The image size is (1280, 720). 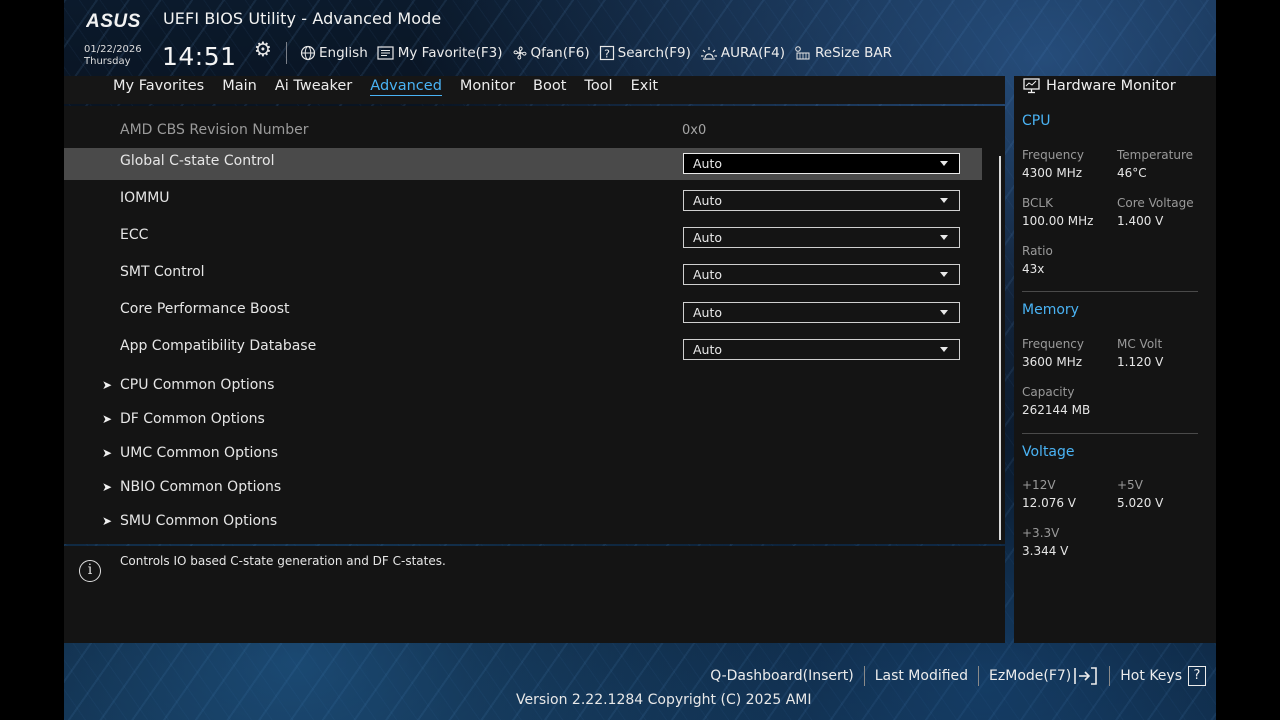 I want to click on tab-exit: Exit, so click(x=644, y=87).